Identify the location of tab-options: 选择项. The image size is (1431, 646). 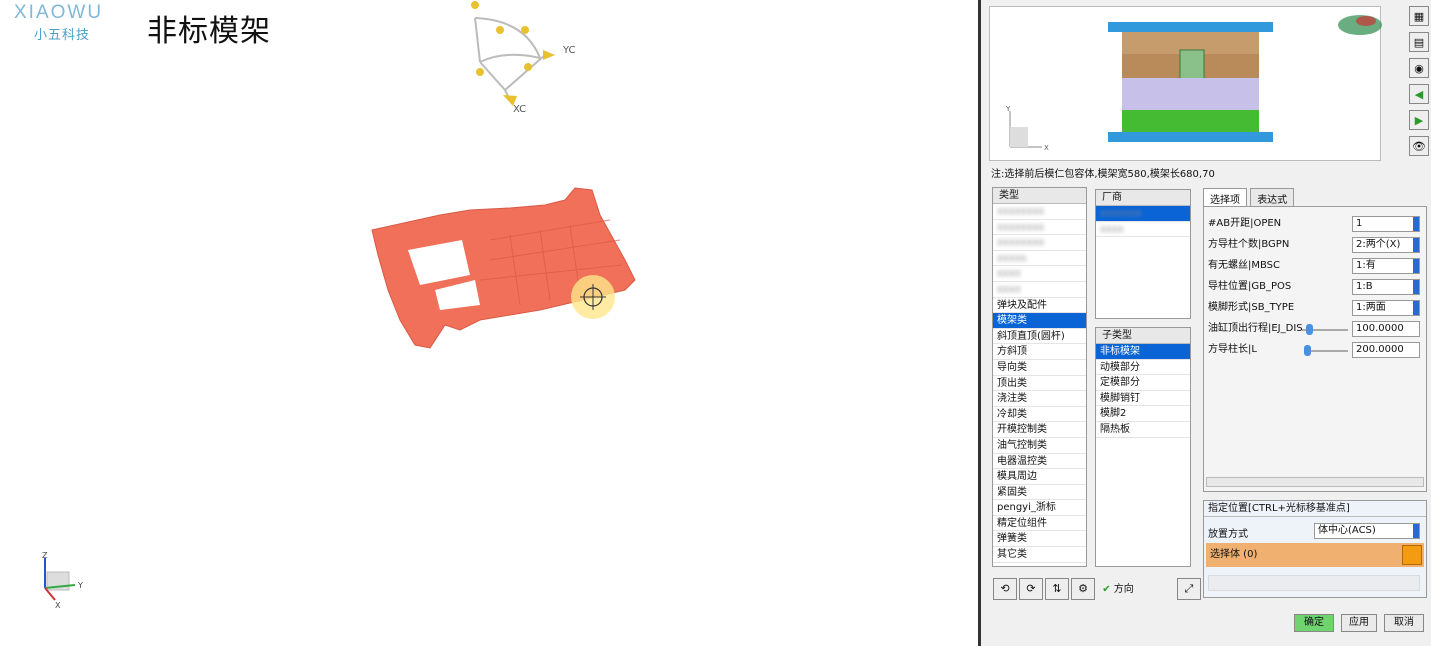
(1225, 198).